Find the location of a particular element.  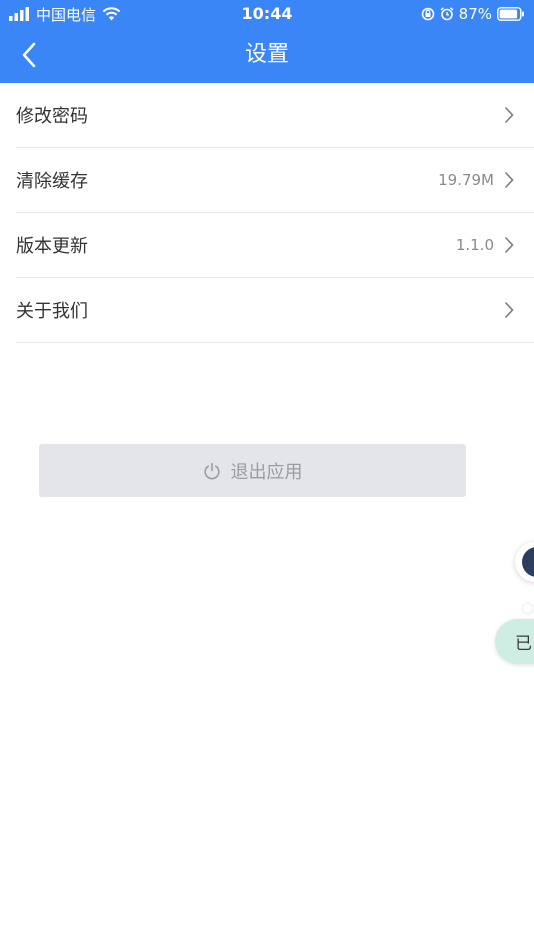

logout-label: 退出应用 is located at coordinates (266, 472).